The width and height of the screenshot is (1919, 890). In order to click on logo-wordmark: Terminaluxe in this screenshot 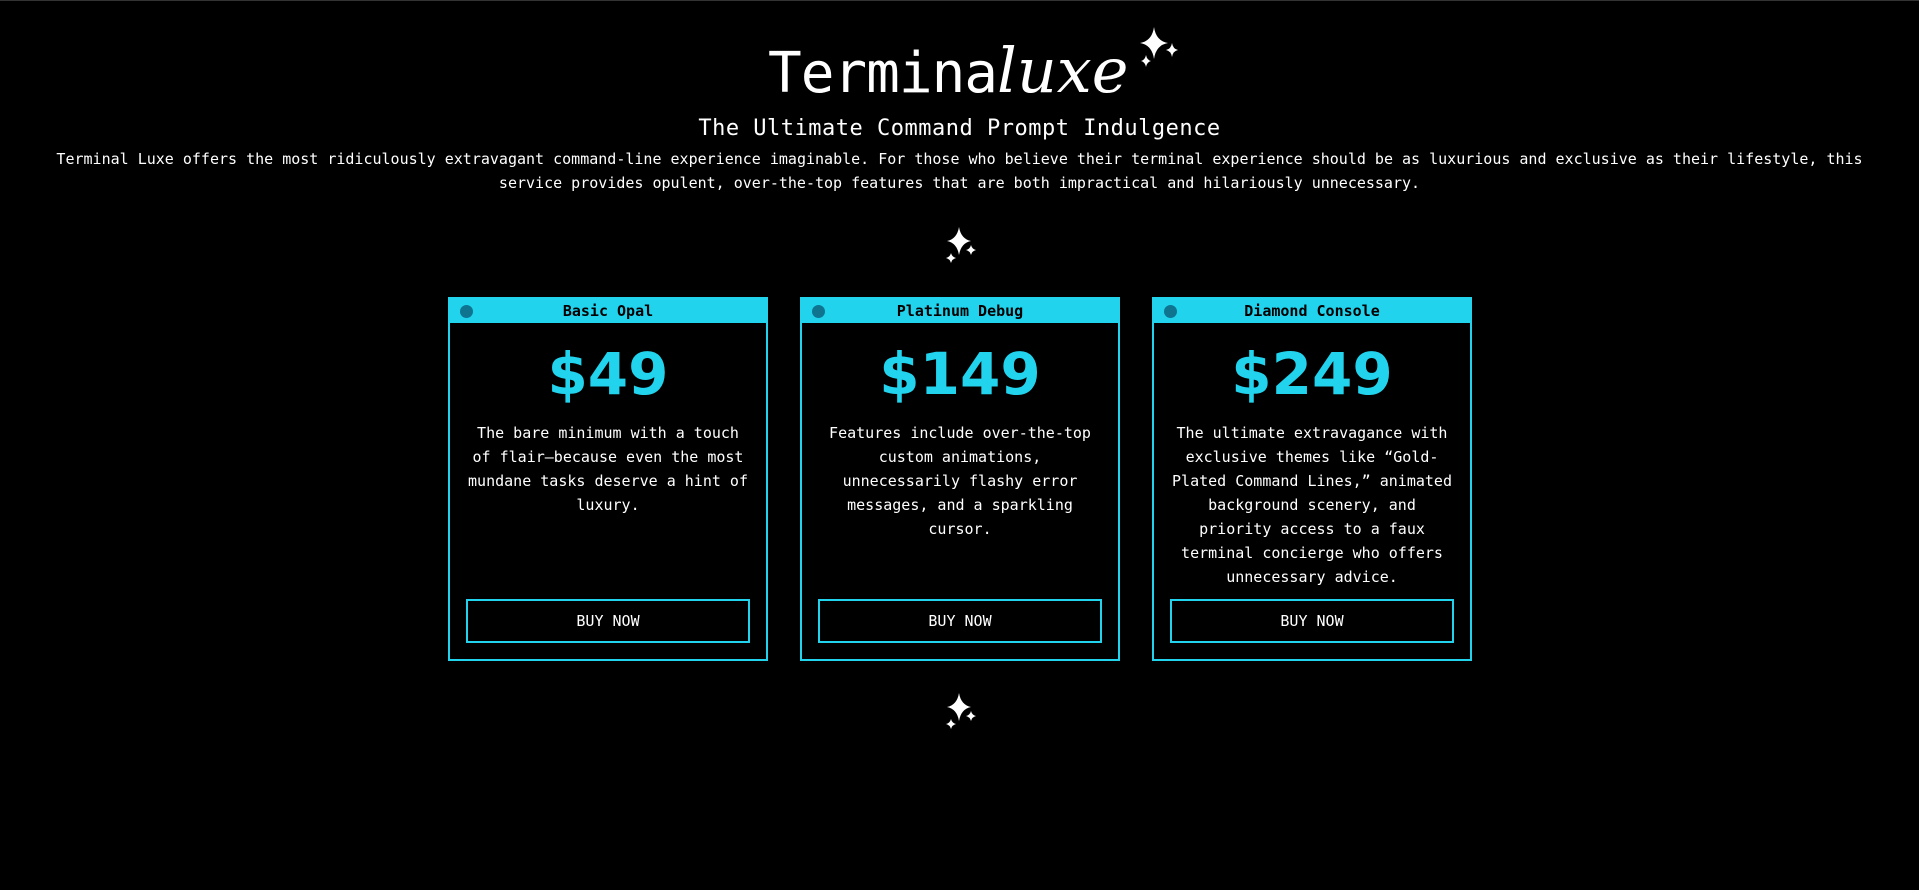, I will do `click(948, 72)`.